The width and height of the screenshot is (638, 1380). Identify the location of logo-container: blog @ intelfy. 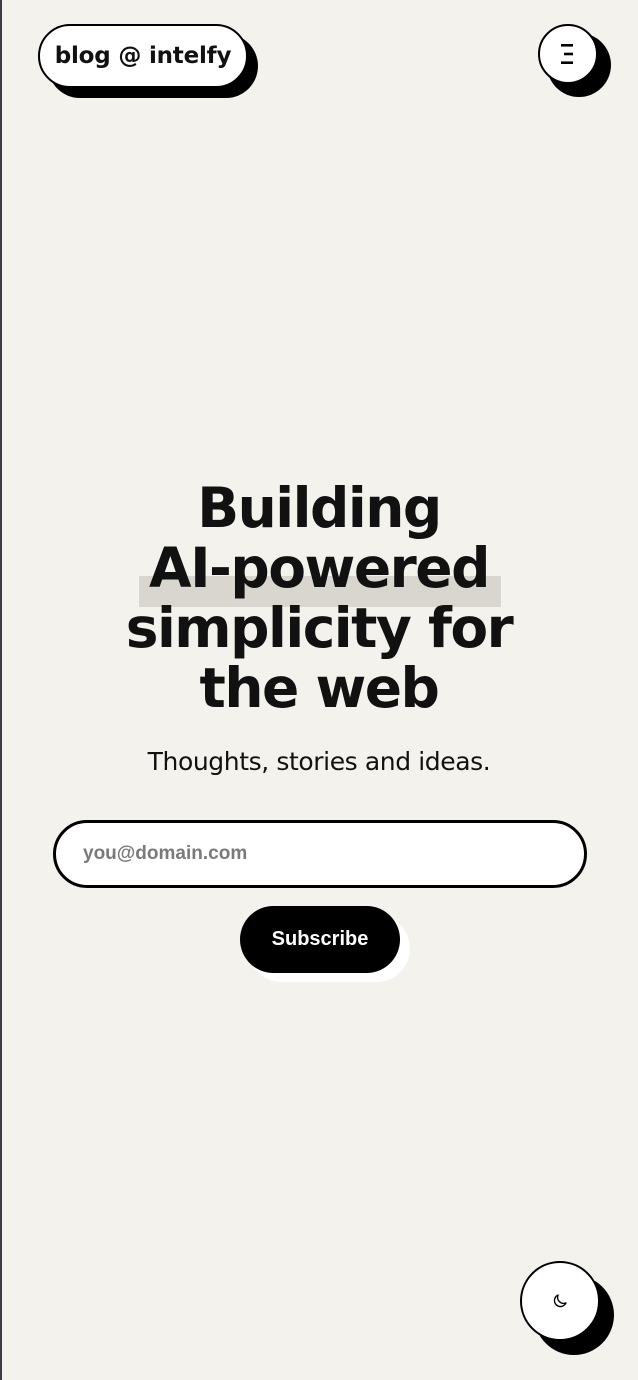
(148, 61).